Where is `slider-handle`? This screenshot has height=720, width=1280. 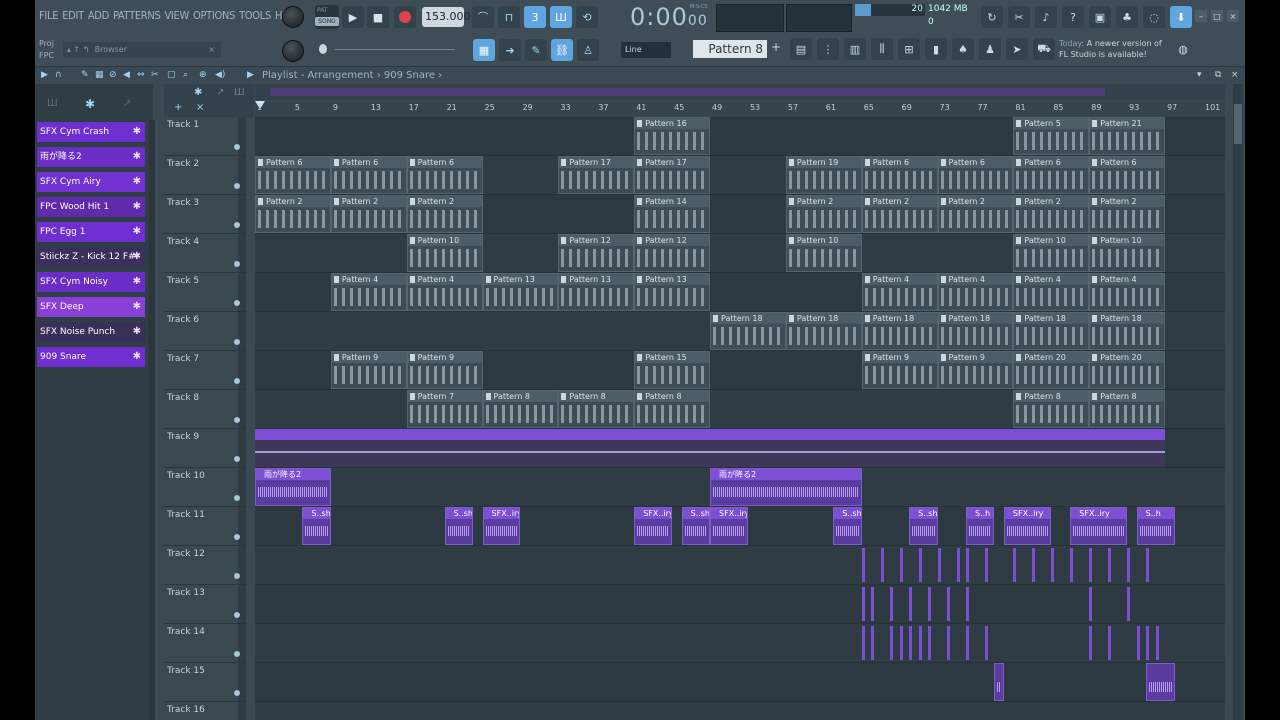
slider-handle is located at coordinates (323, 49).